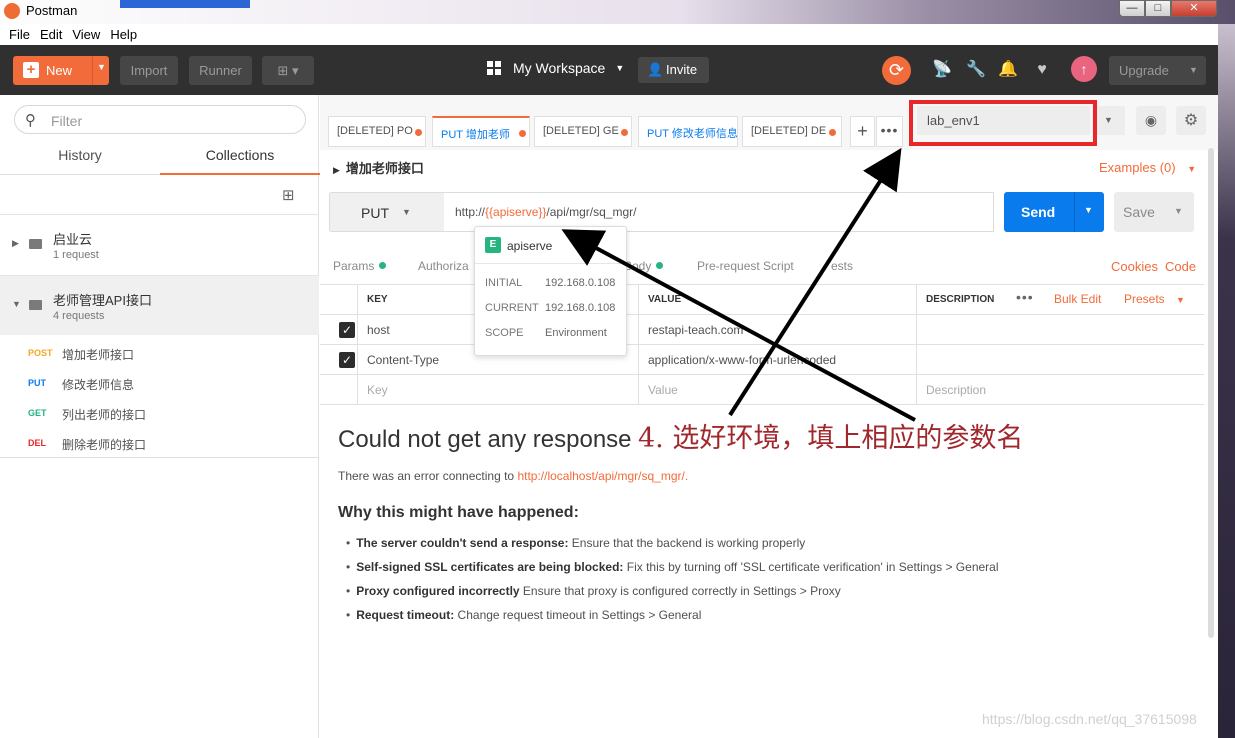  What do you see at coordinates (384, 168) in the screenshot?
I see `request-title-text: 增加老师接口` at bounding box center [384, 168].